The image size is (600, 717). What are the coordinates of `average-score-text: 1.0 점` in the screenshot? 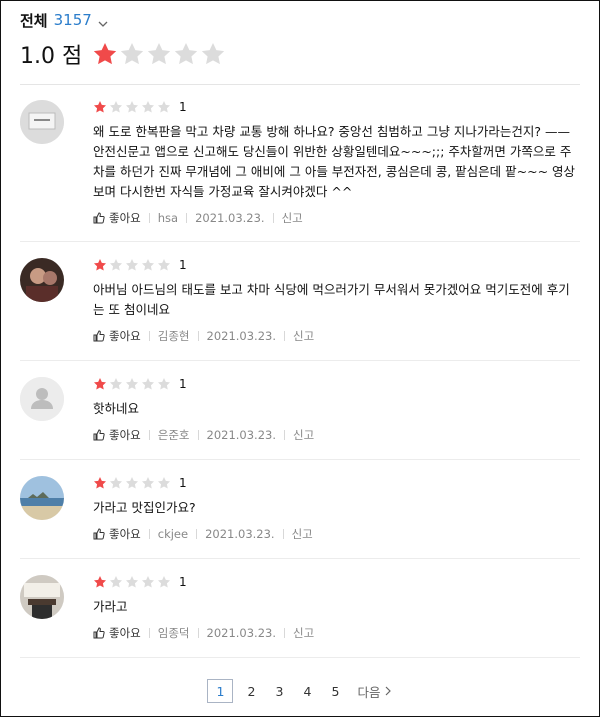 It's located at (51, 56).